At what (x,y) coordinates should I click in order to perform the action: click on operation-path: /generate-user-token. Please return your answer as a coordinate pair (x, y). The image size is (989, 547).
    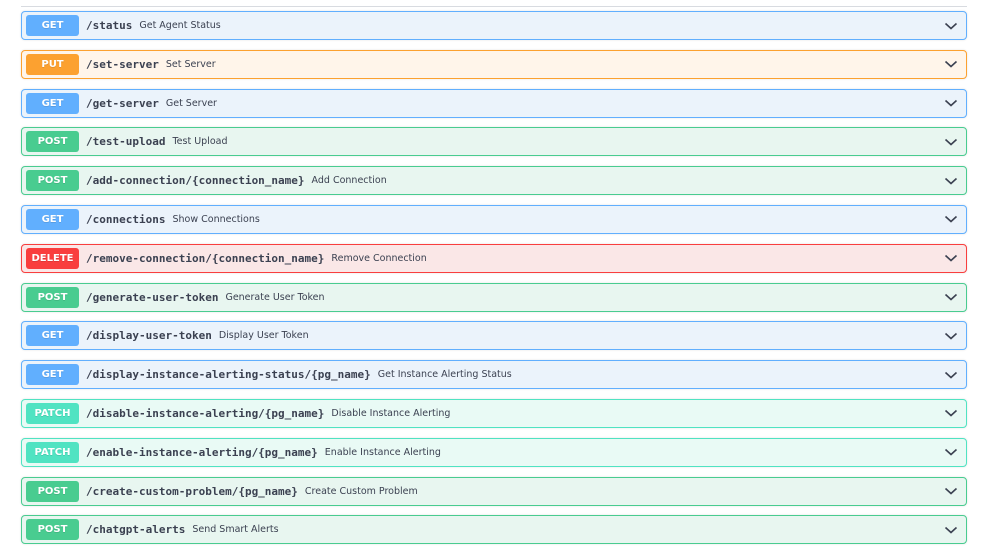
    Looking at the image, I should click on (152, 297).